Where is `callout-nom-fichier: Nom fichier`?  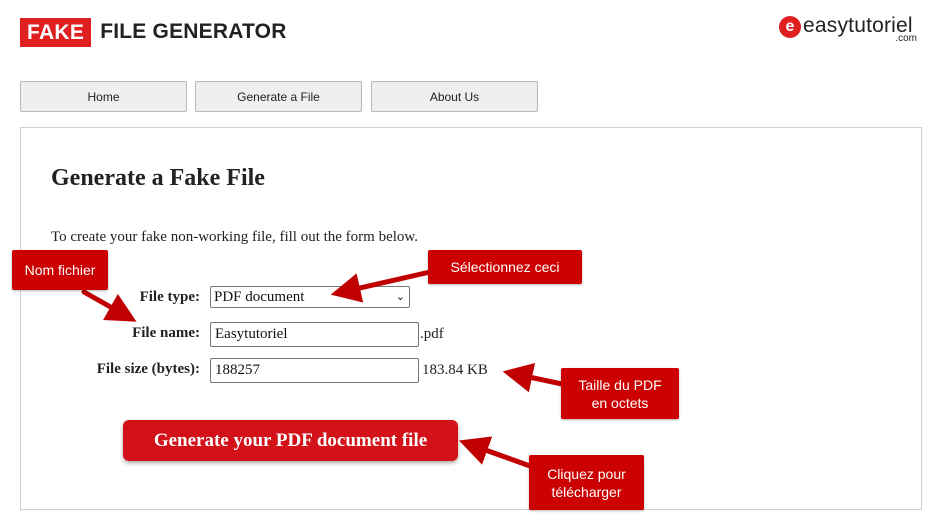
callout-nom-fichier: Nom fichier is located at coordinates (60, 270).